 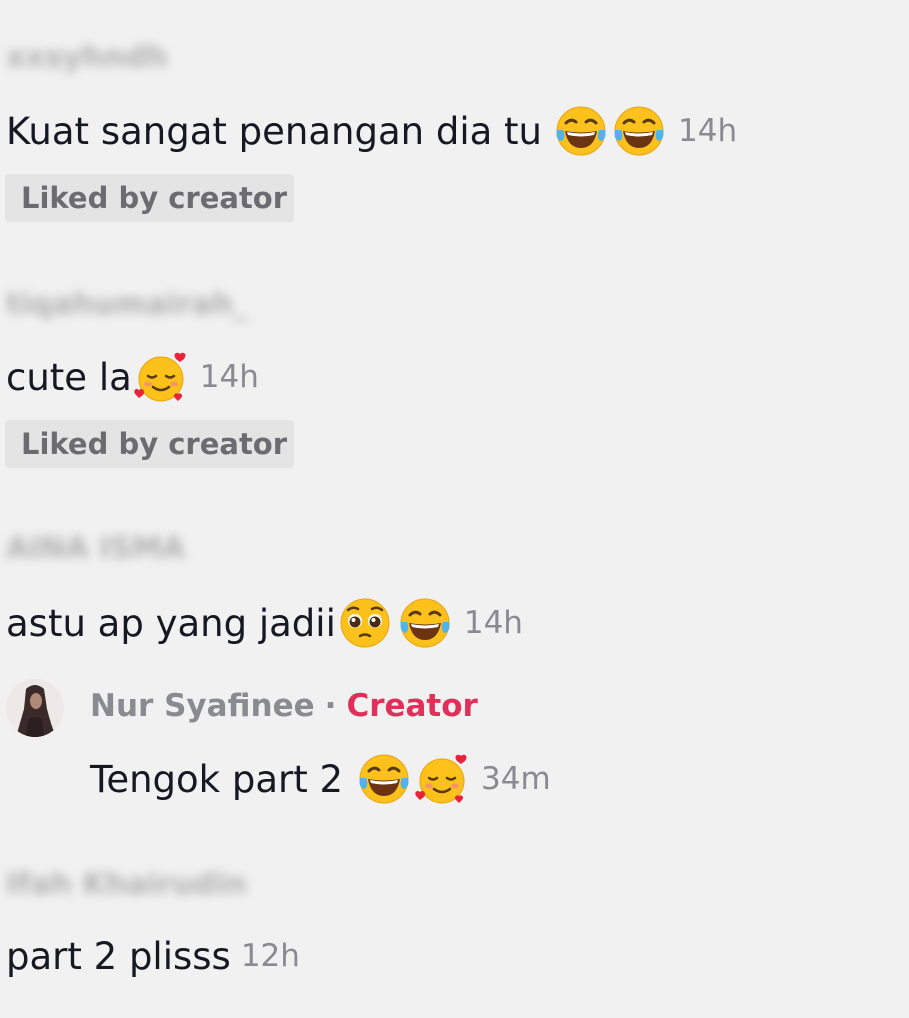 I want to click on comment-username: AINA ISMA, so click(x=95, y=548).